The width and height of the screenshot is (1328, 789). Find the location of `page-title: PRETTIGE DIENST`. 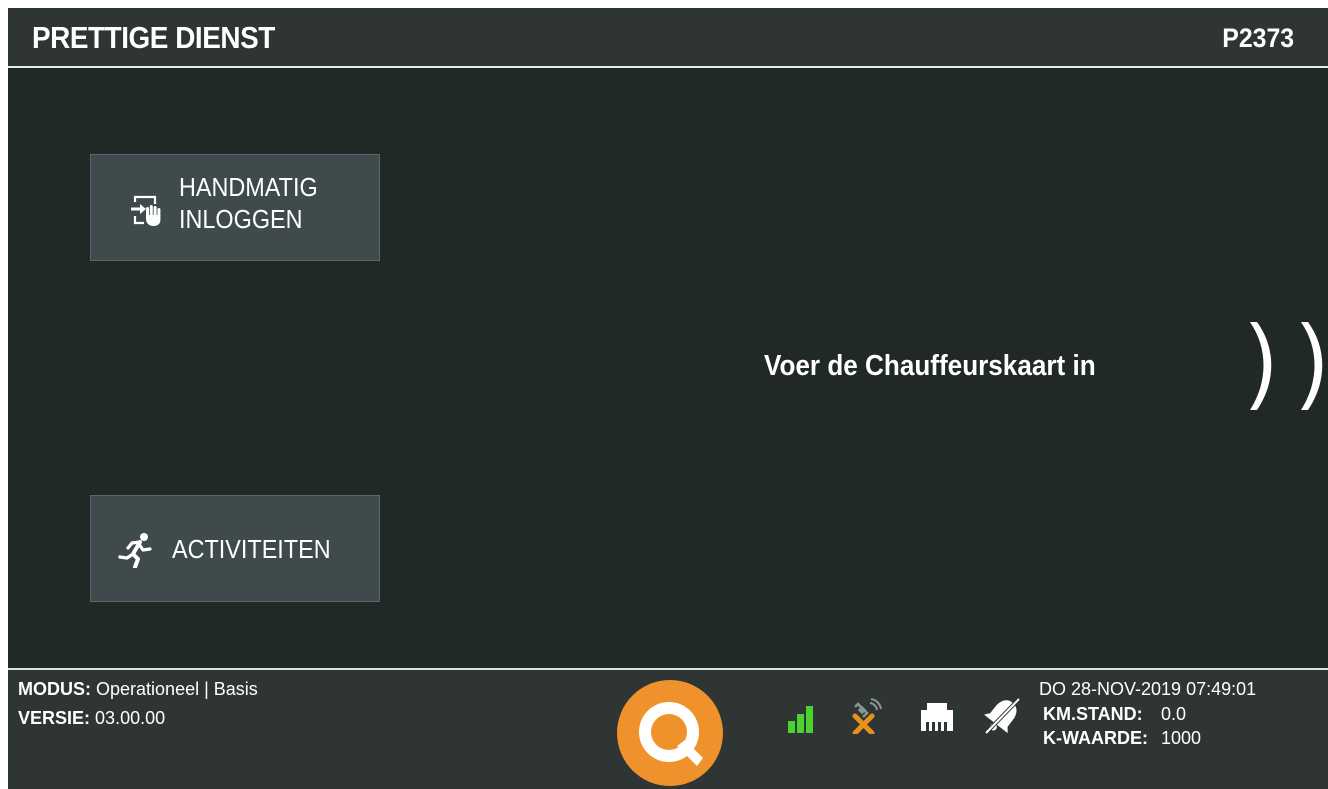

page-title: PRETTIGE DIENST is located at coordinates (153, 37).